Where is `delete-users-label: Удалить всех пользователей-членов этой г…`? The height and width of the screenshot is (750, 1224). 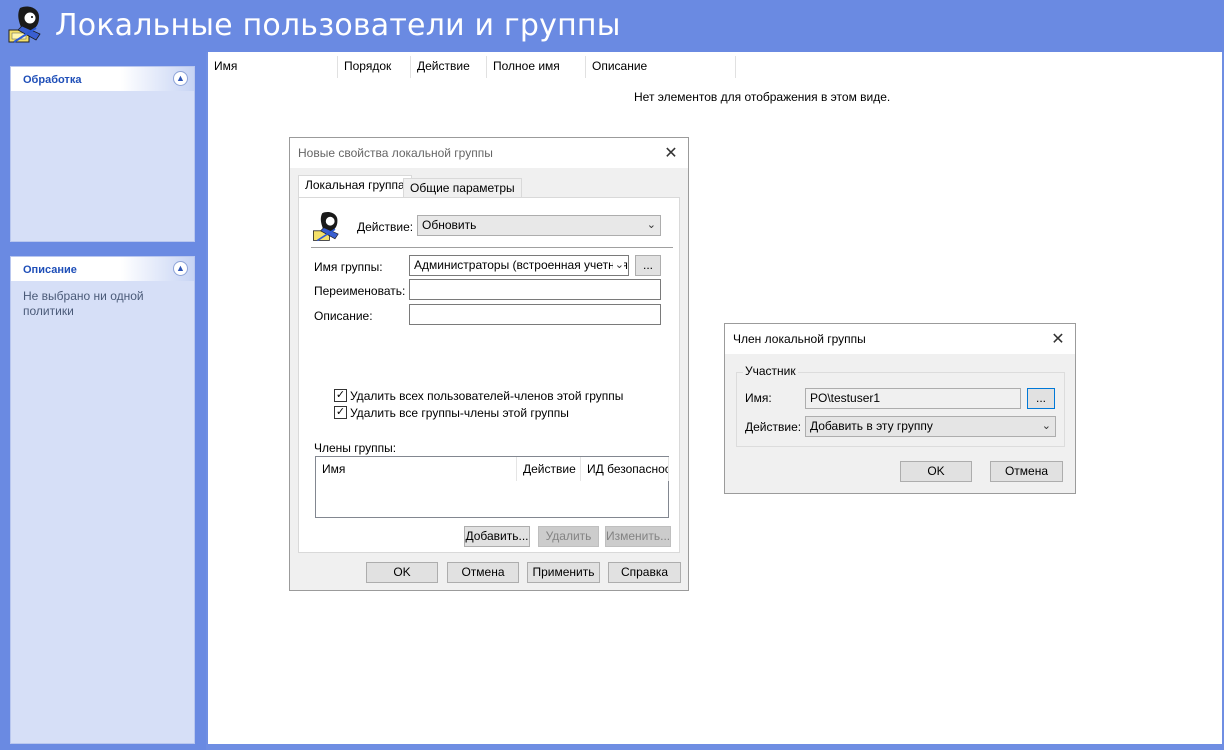 delete-users-label: Удалить всех пользователей-членов этой г… is located at coordinates (486, 396).